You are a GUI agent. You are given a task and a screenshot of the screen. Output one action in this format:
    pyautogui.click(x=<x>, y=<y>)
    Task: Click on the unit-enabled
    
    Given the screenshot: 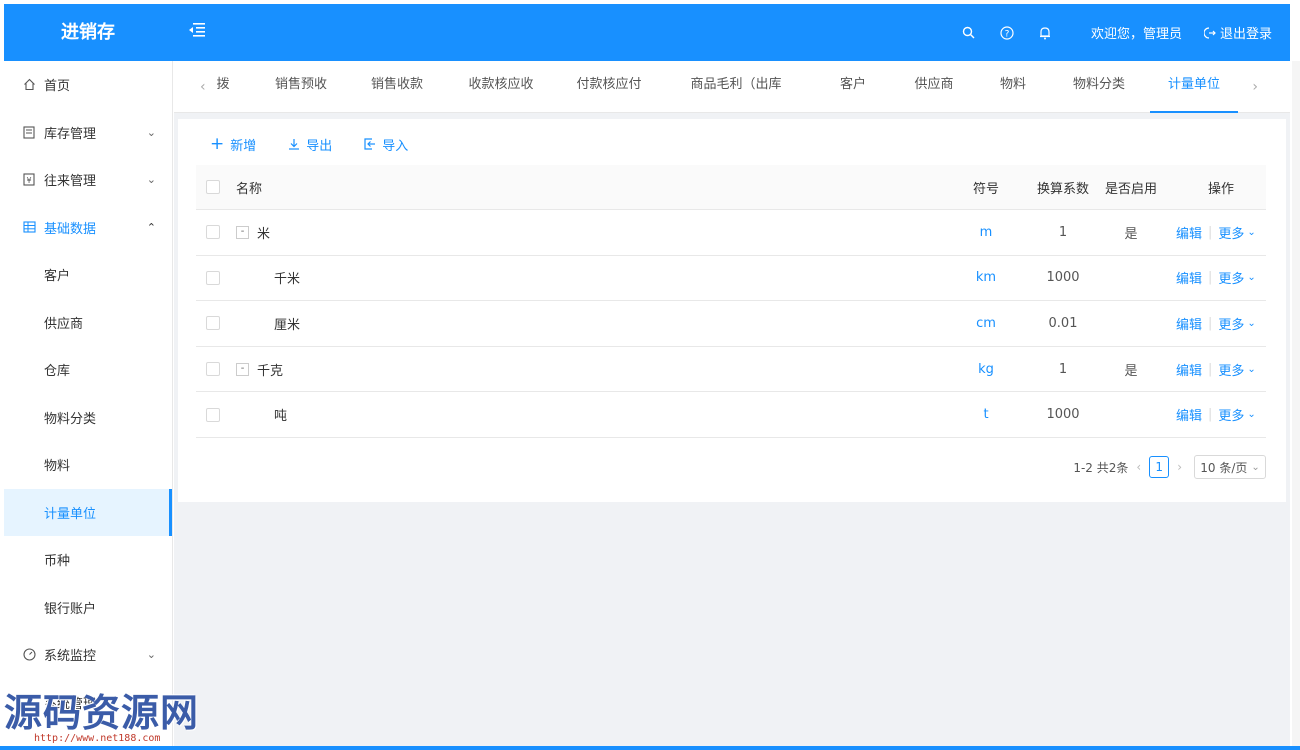 What is the action you would take?
    pyautogui.click(x=1131, y=278)
    